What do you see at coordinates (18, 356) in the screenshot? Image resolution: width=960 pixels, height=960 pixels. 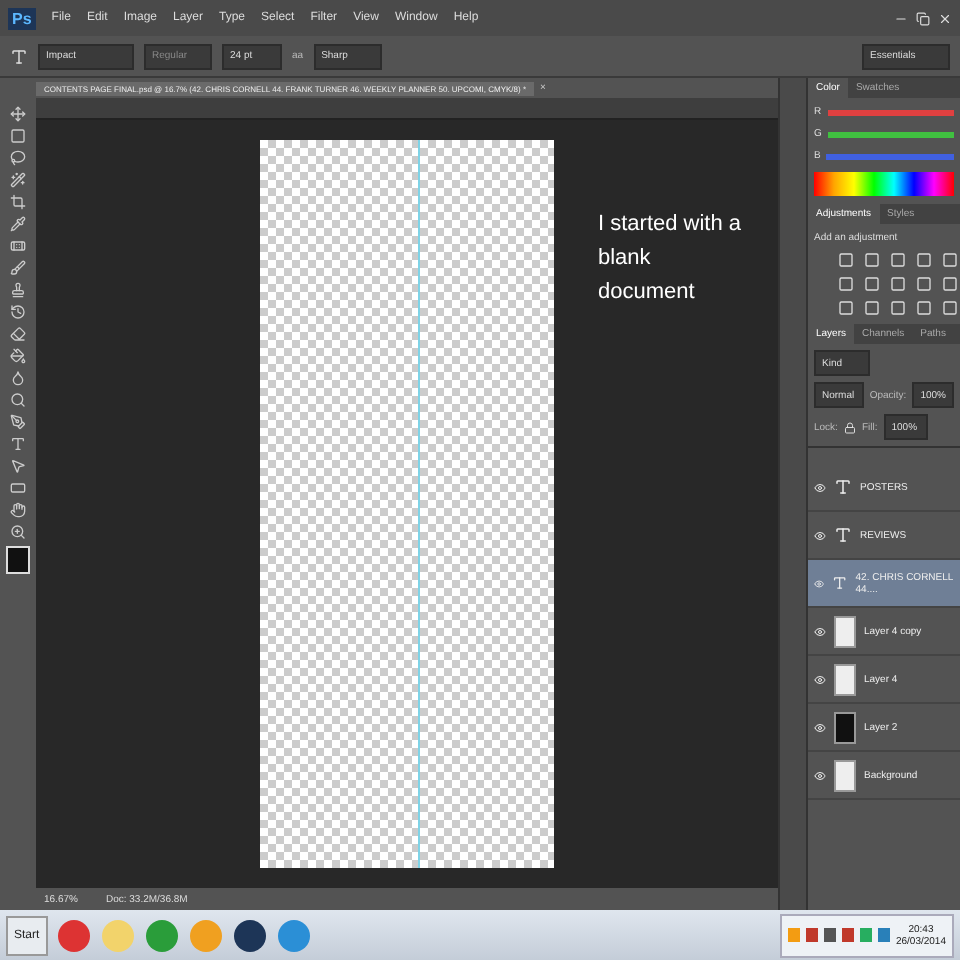 I see `bucket-icon` at bounding box center [18, 356].